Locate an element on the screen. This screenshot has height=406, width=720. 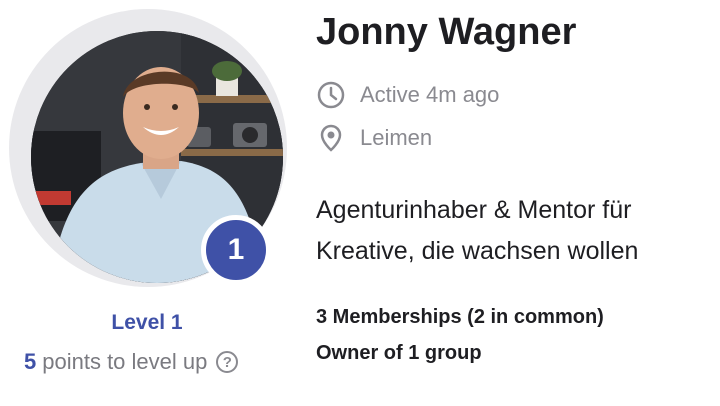
map-pin-icon is located at coordinates (331, 138).